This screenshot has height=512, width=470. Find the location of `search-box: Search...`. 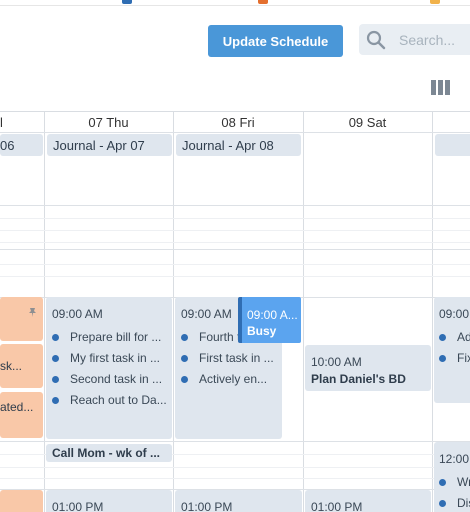

search-box: Search... is located at coordinates (414, 39).